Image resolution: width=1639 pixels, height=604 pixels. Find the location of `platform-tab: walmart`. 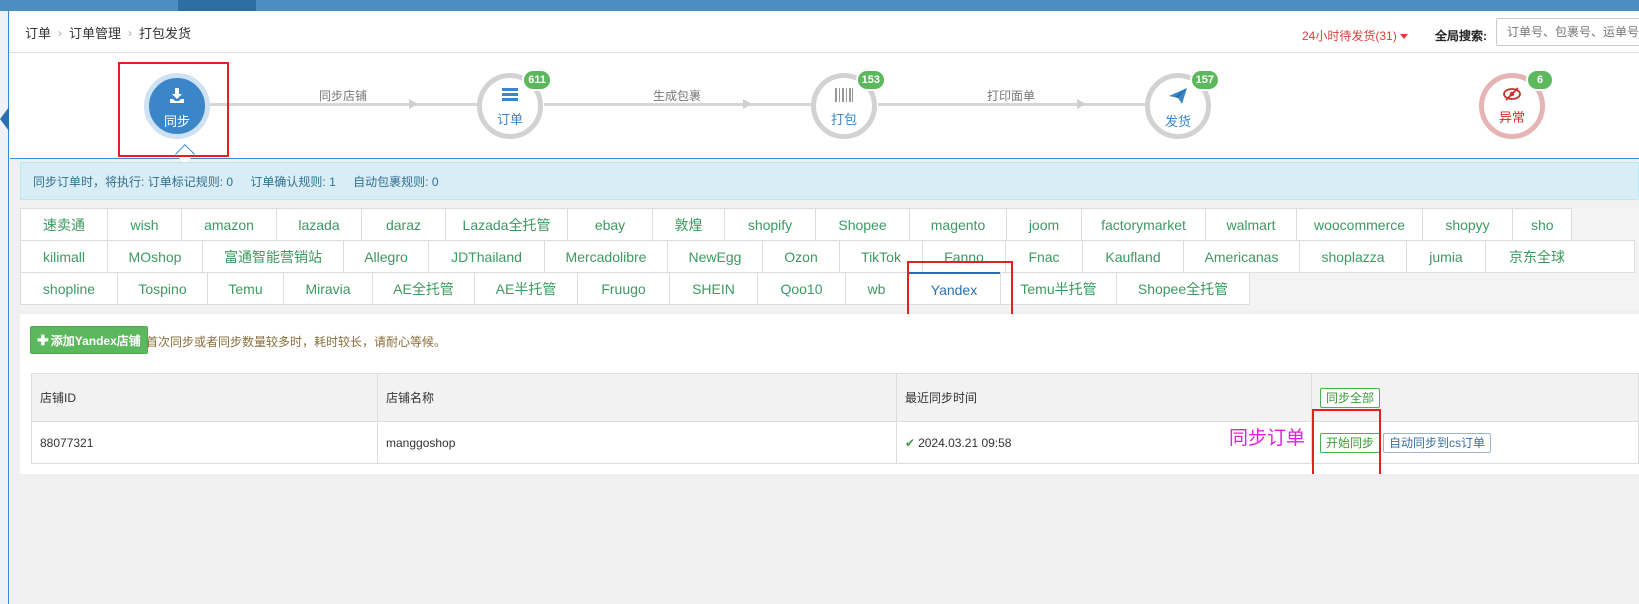

platform-tab: walmart is located at coordinates (1251, 224).